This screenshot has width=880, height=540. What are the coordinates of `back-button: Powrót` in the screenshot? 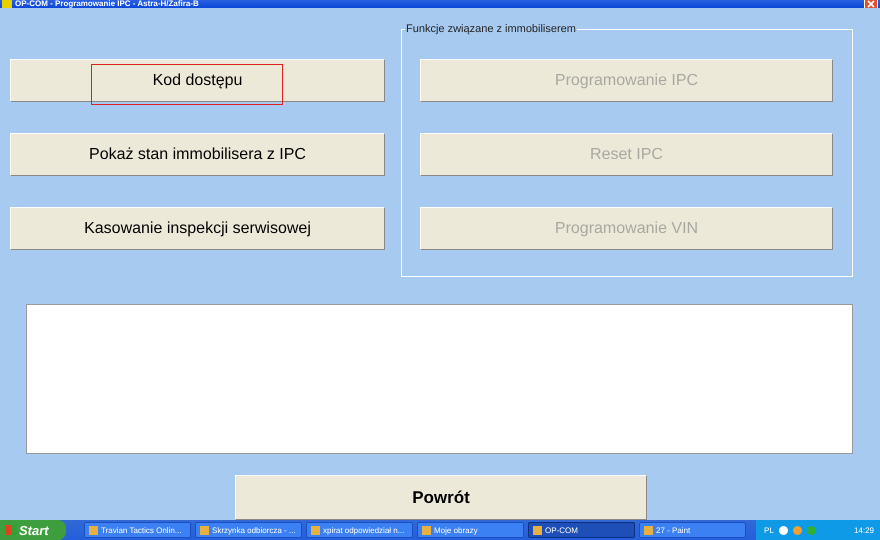 It's located at (441, 497).